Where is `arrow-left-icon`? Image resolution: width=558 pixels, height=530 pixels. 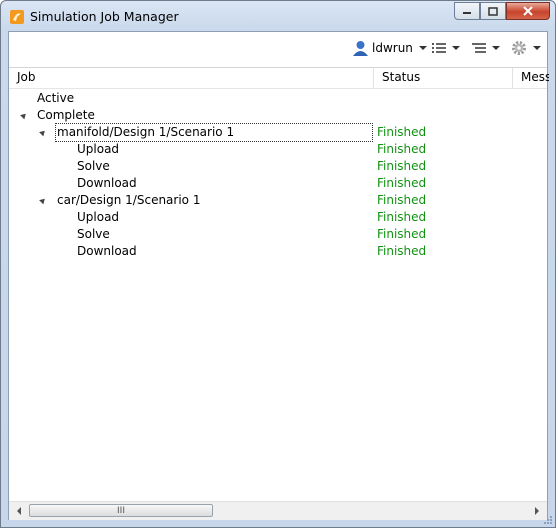
arrow-left-icon is located at coordinates (19, 511).